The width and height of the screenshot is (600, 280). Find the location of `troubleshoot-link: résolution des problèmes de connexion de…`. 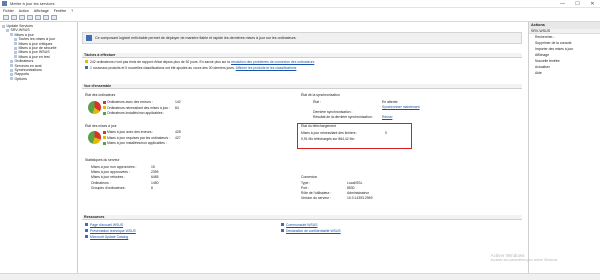

troubleshoot-link: résolution des problèmes de connexion de… is located at coordinates (272, 62).